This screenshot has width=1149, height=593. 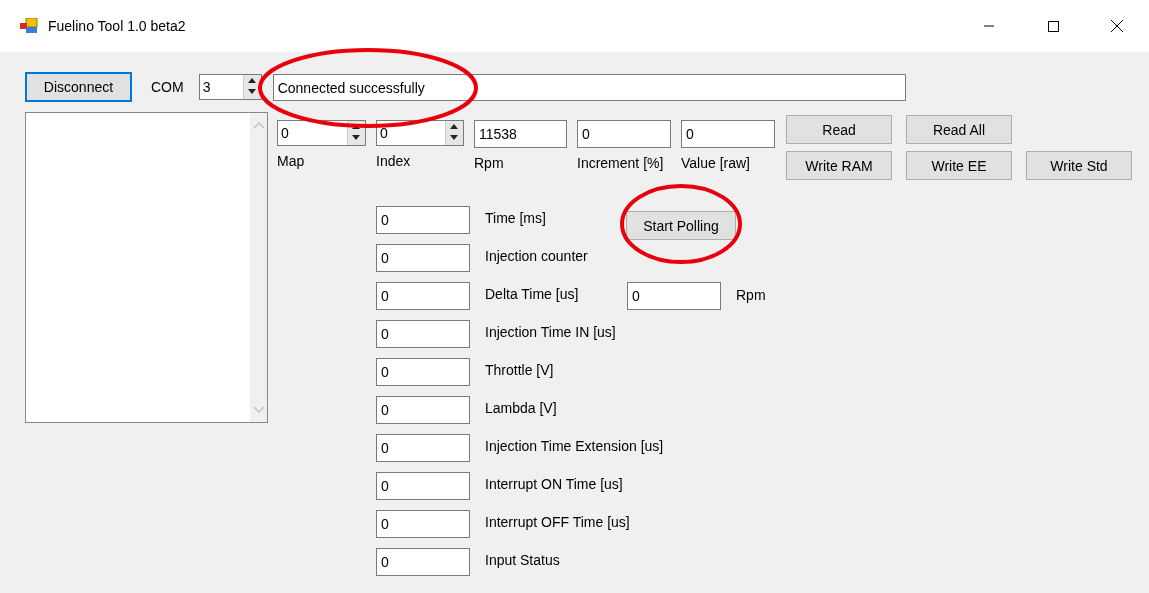 What do you see at coordinates (554, 484) in the screenshot?
I see `measurement-label: Interrupt ON Time [us]` at bounding box center [554, 484].